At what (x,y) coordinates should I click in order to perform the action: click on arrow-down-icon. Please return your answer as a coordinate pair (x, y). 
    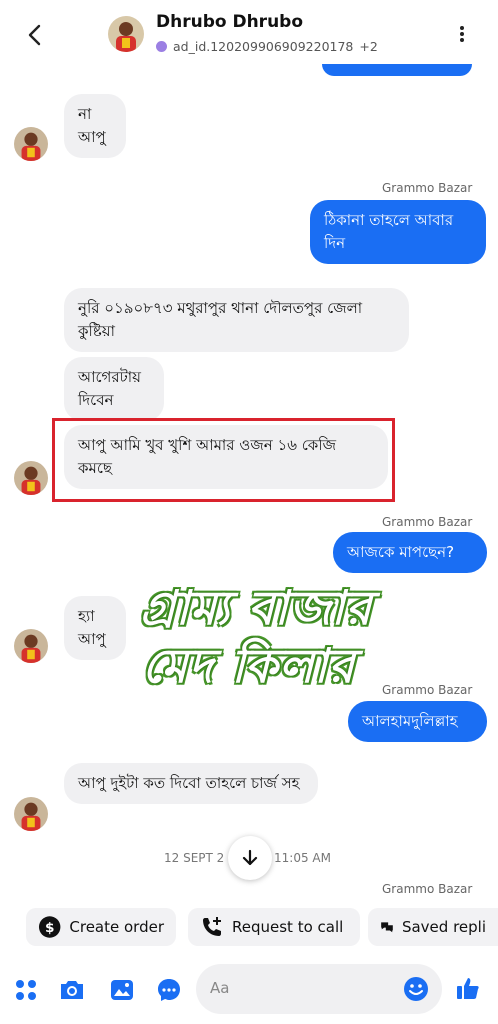
    Looking at the image, I should click on (250, 857).